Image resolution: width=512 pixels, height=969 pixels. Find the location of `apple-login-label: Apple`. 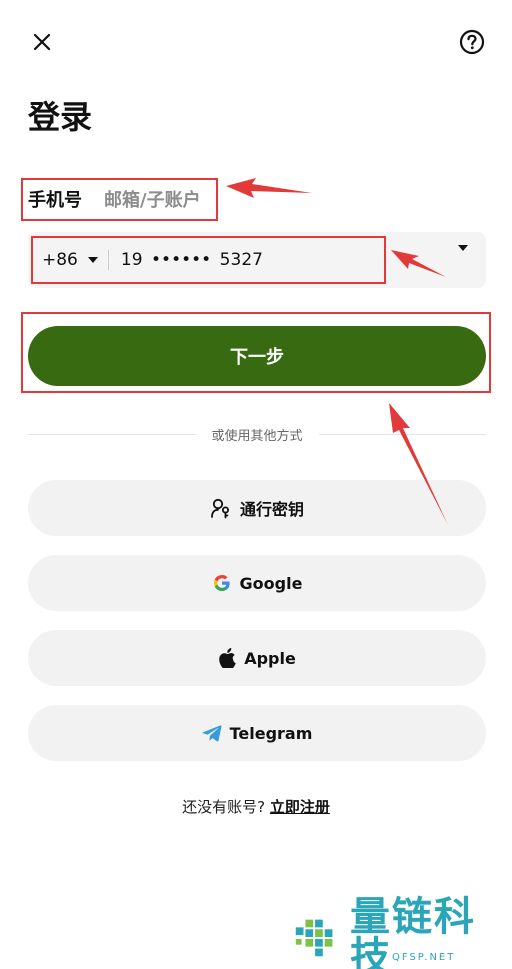

apple-login-label: Apple is located at coordinates (270, 658).